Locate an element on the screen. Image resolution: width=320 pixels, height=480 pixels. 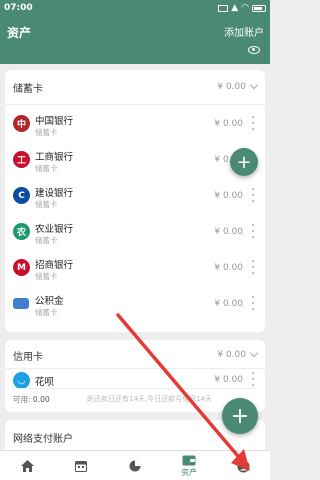
signal-icon: ▲ is located at coordinates (235, 8).